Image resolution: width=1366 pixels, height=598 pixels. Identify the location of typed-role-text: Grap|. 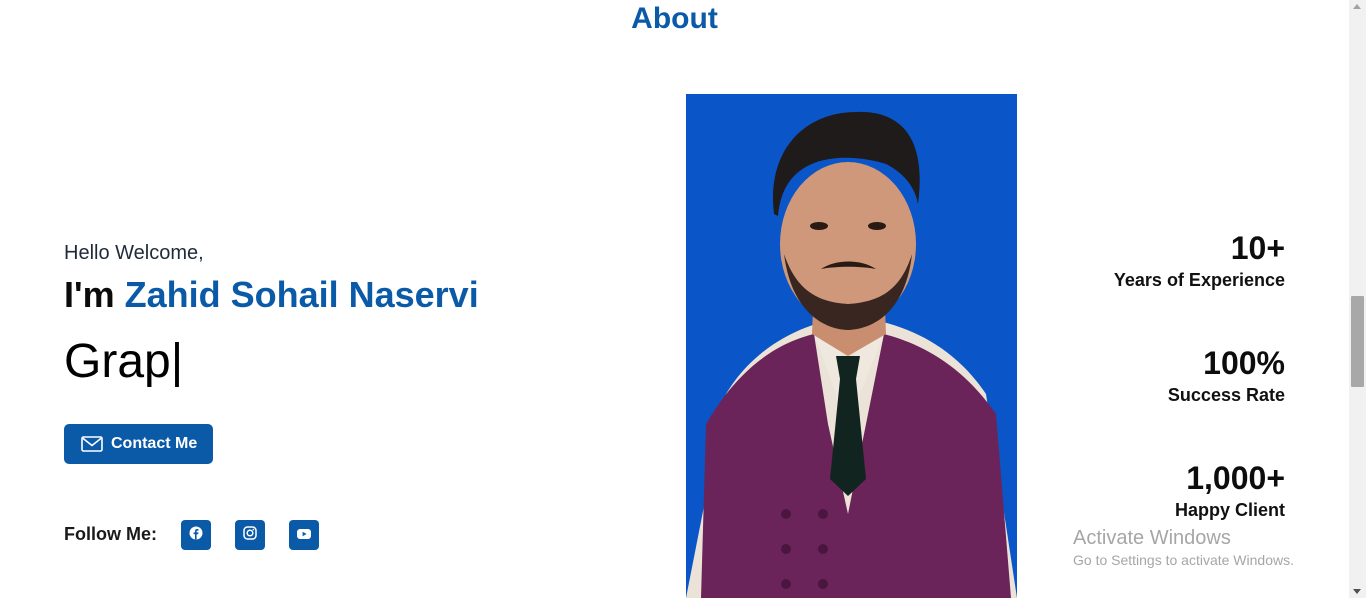
(123, 361).